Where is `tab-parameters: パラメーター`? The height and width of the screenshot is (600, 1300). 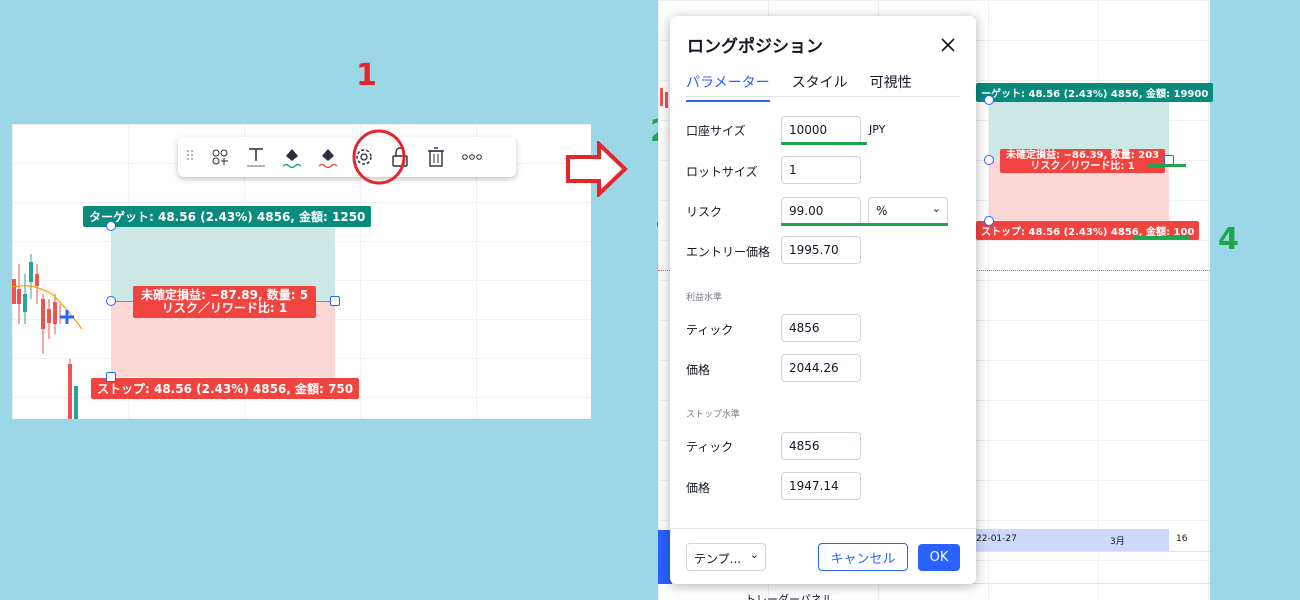
tab-parameters: パラメーター is located at coordinates (728, 87).